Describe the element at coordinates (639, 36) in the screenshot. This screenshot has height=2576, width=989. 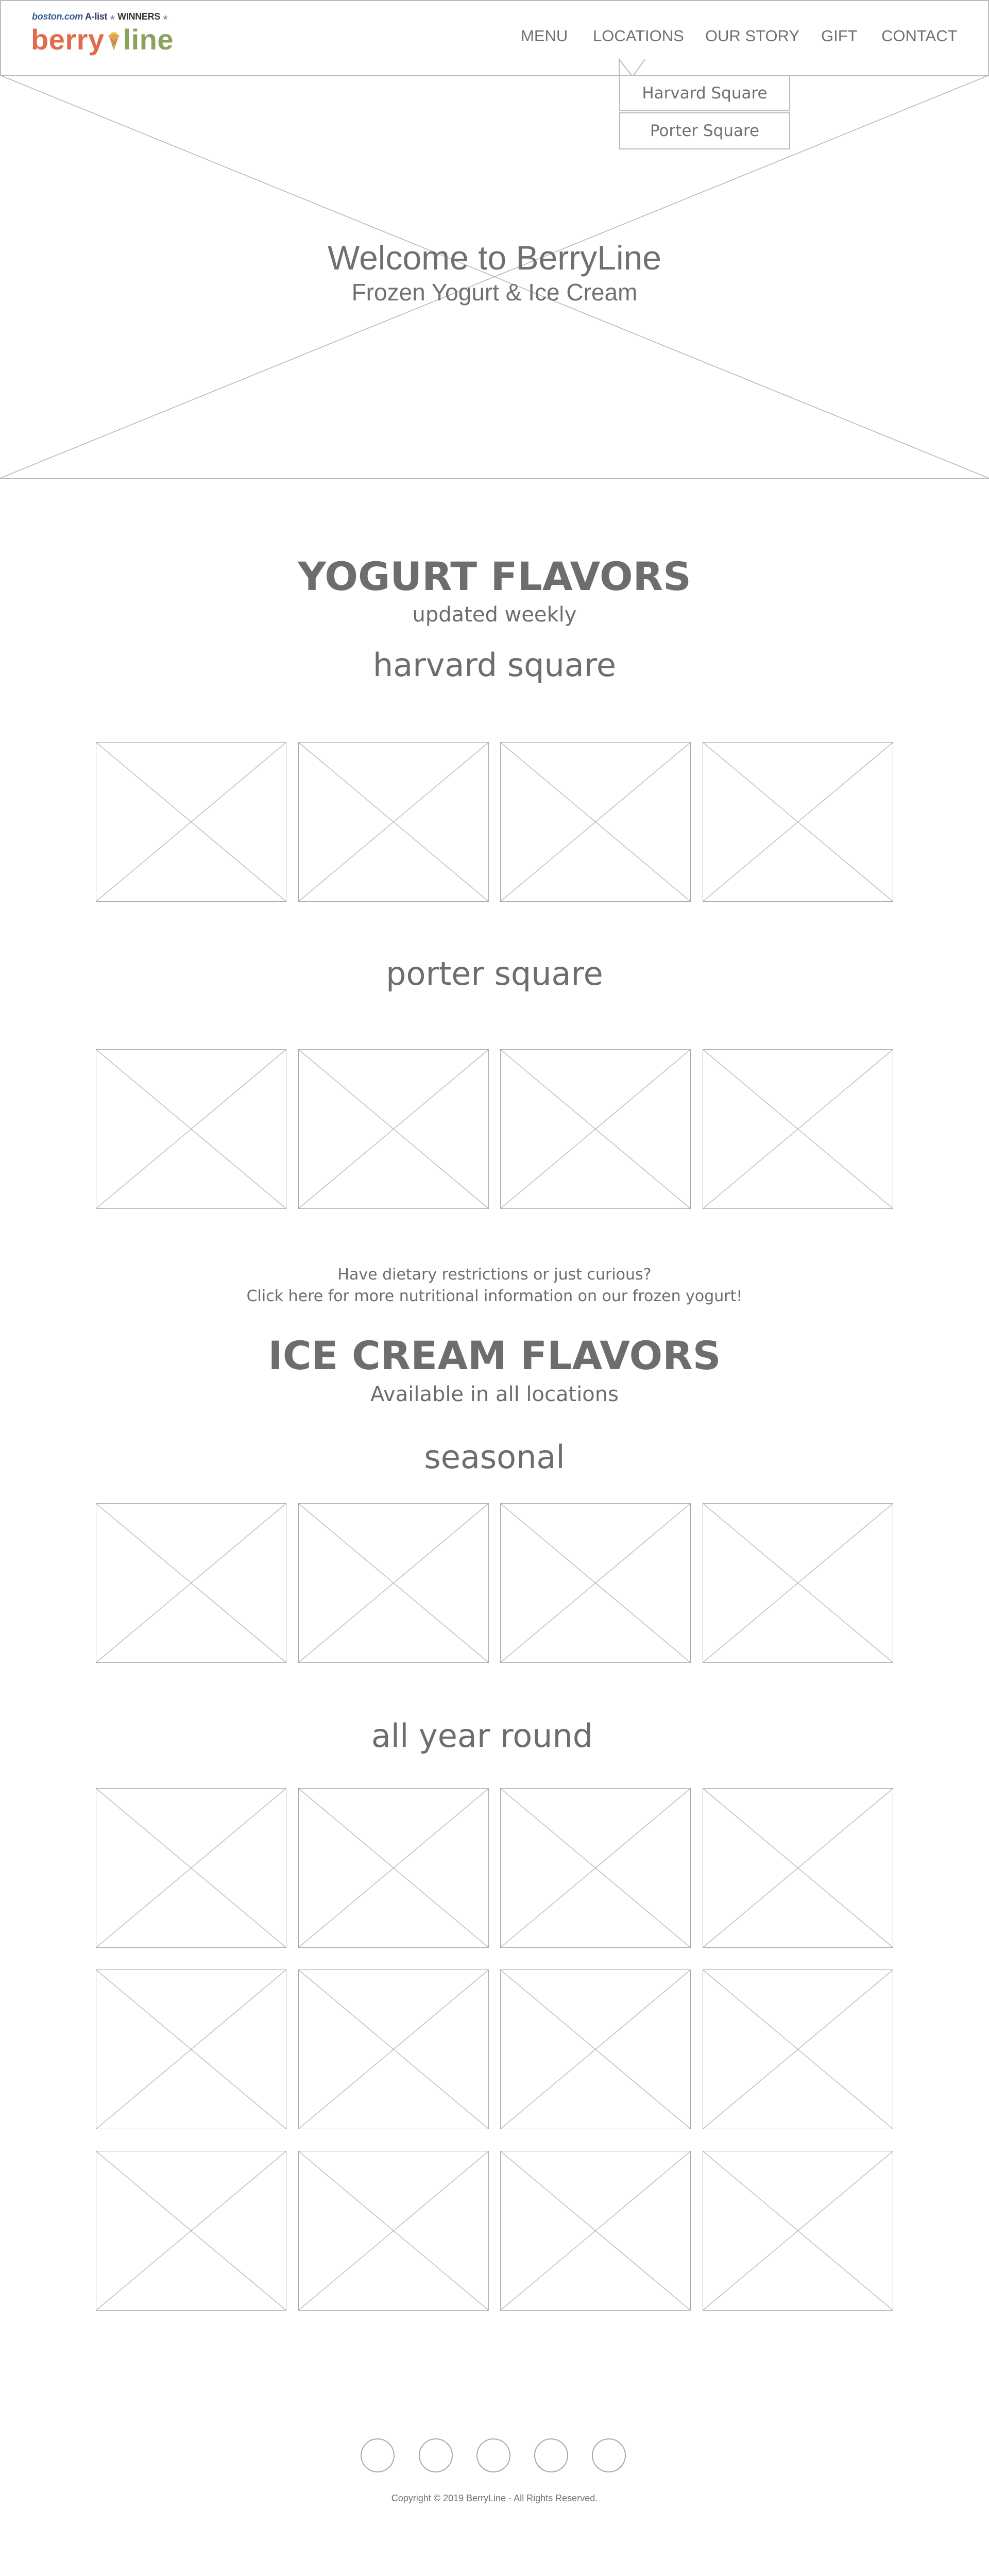
I see `nav-locations: LOCATIONS` at that location.